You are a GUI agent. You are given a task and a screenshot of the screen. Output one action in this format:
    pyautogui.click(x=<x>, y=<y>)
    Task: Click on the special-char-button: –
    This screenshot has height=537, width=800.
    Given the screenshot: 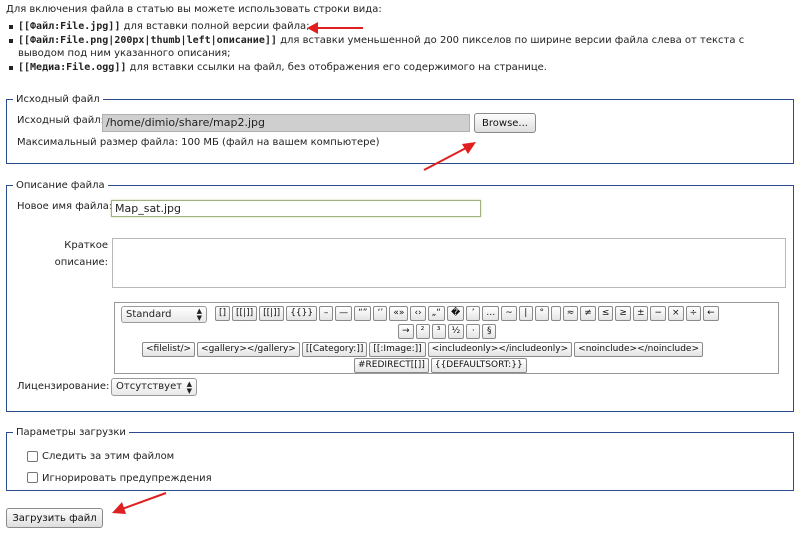 What is the action you would take?
    pyautogui.click(x=326, y=313)
    